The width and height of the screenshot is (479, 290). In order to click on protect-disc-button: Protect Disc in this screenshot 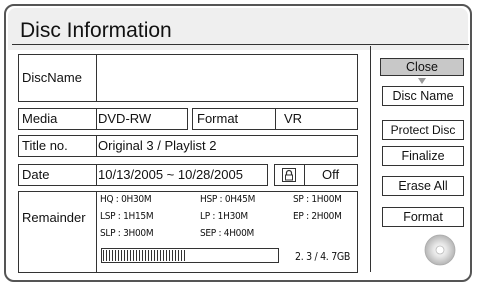, I will do `click(423, 130)`.